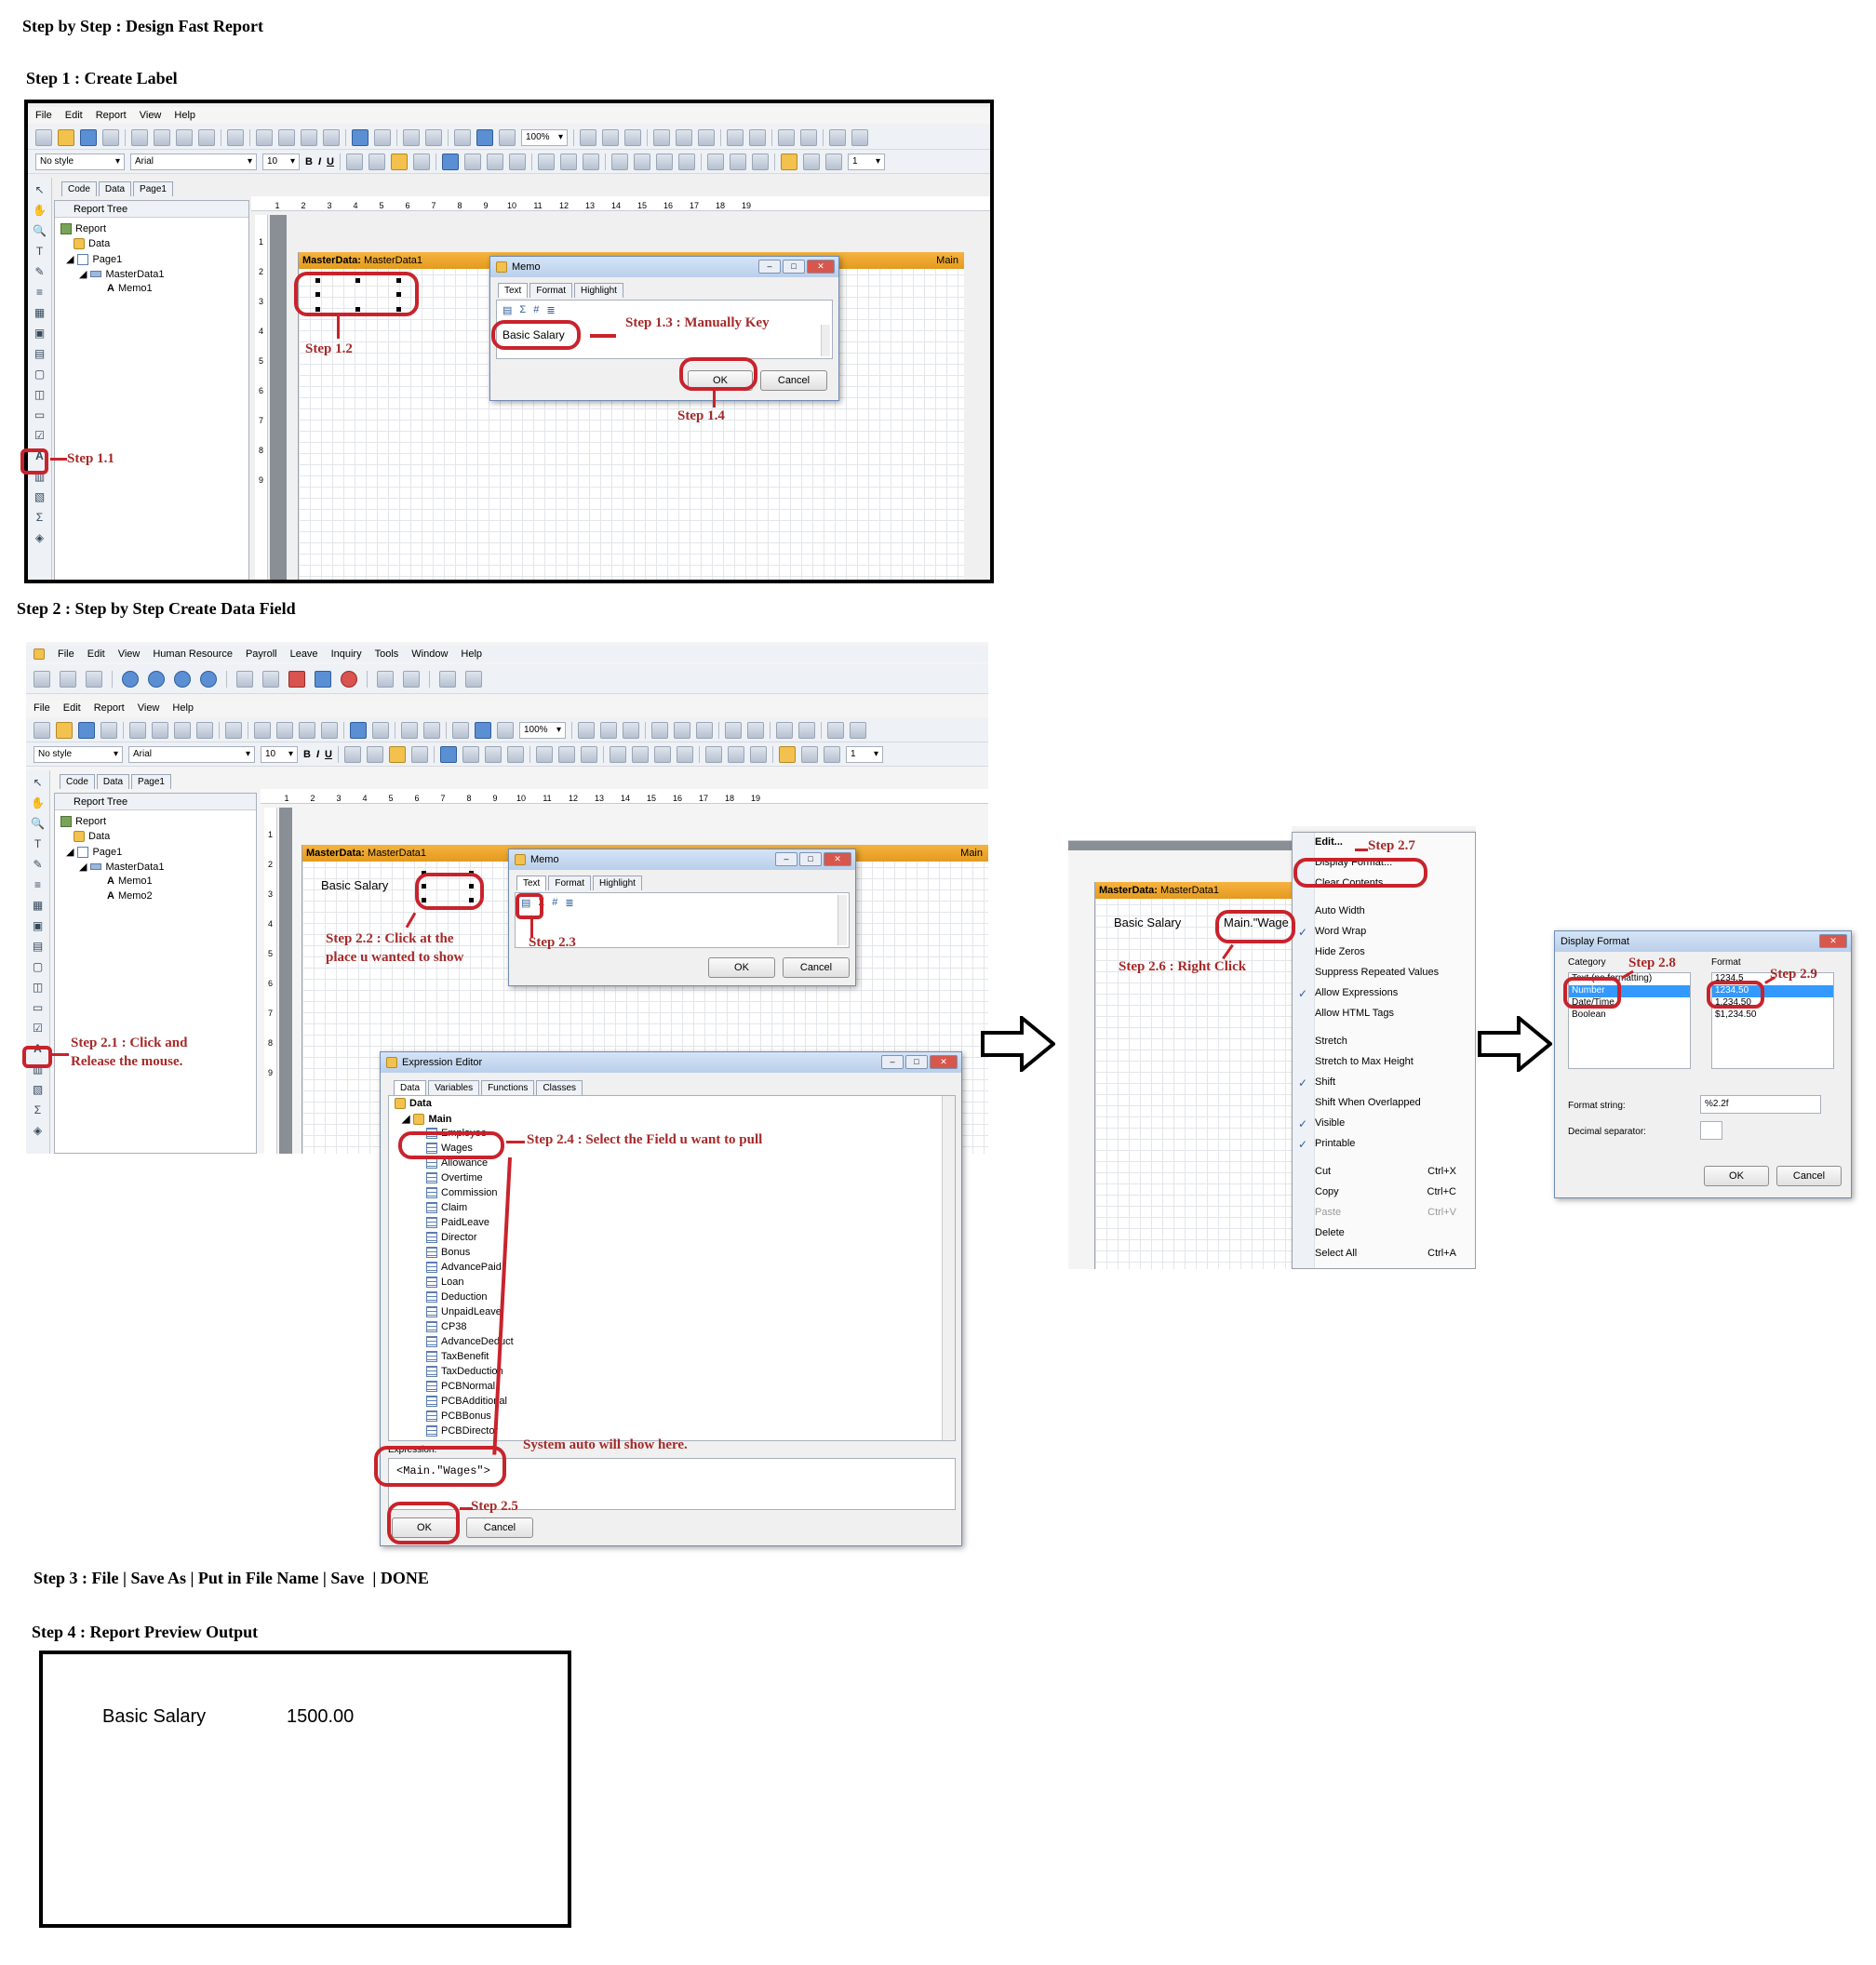  I want to click on first-record-icon, so click(130, 679).